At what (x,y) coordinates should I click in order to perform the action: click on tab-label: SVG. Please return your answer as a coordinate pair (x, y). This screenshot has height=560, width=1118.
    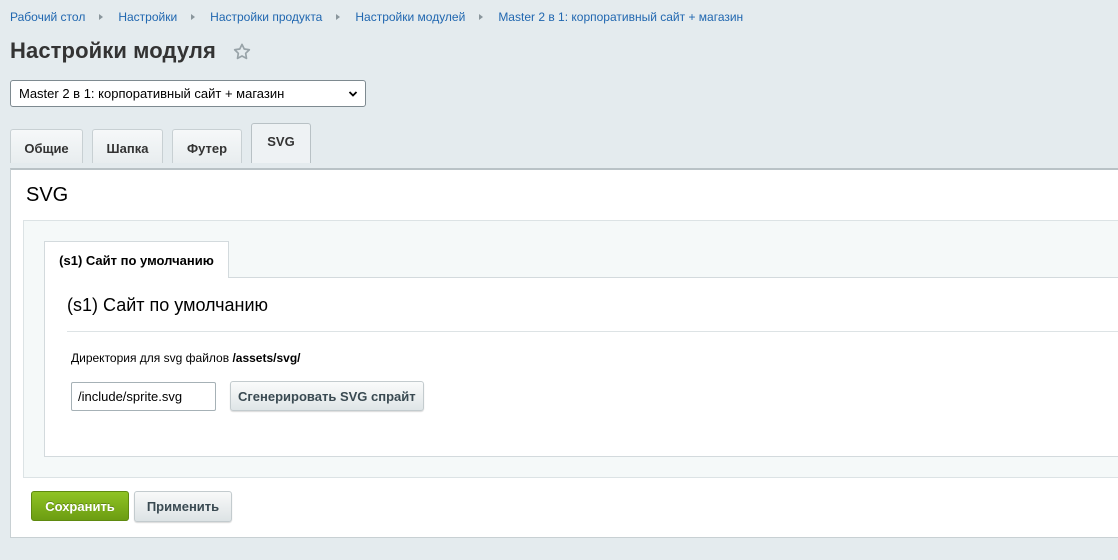
    Looking at the image, I should click on (281, 141).